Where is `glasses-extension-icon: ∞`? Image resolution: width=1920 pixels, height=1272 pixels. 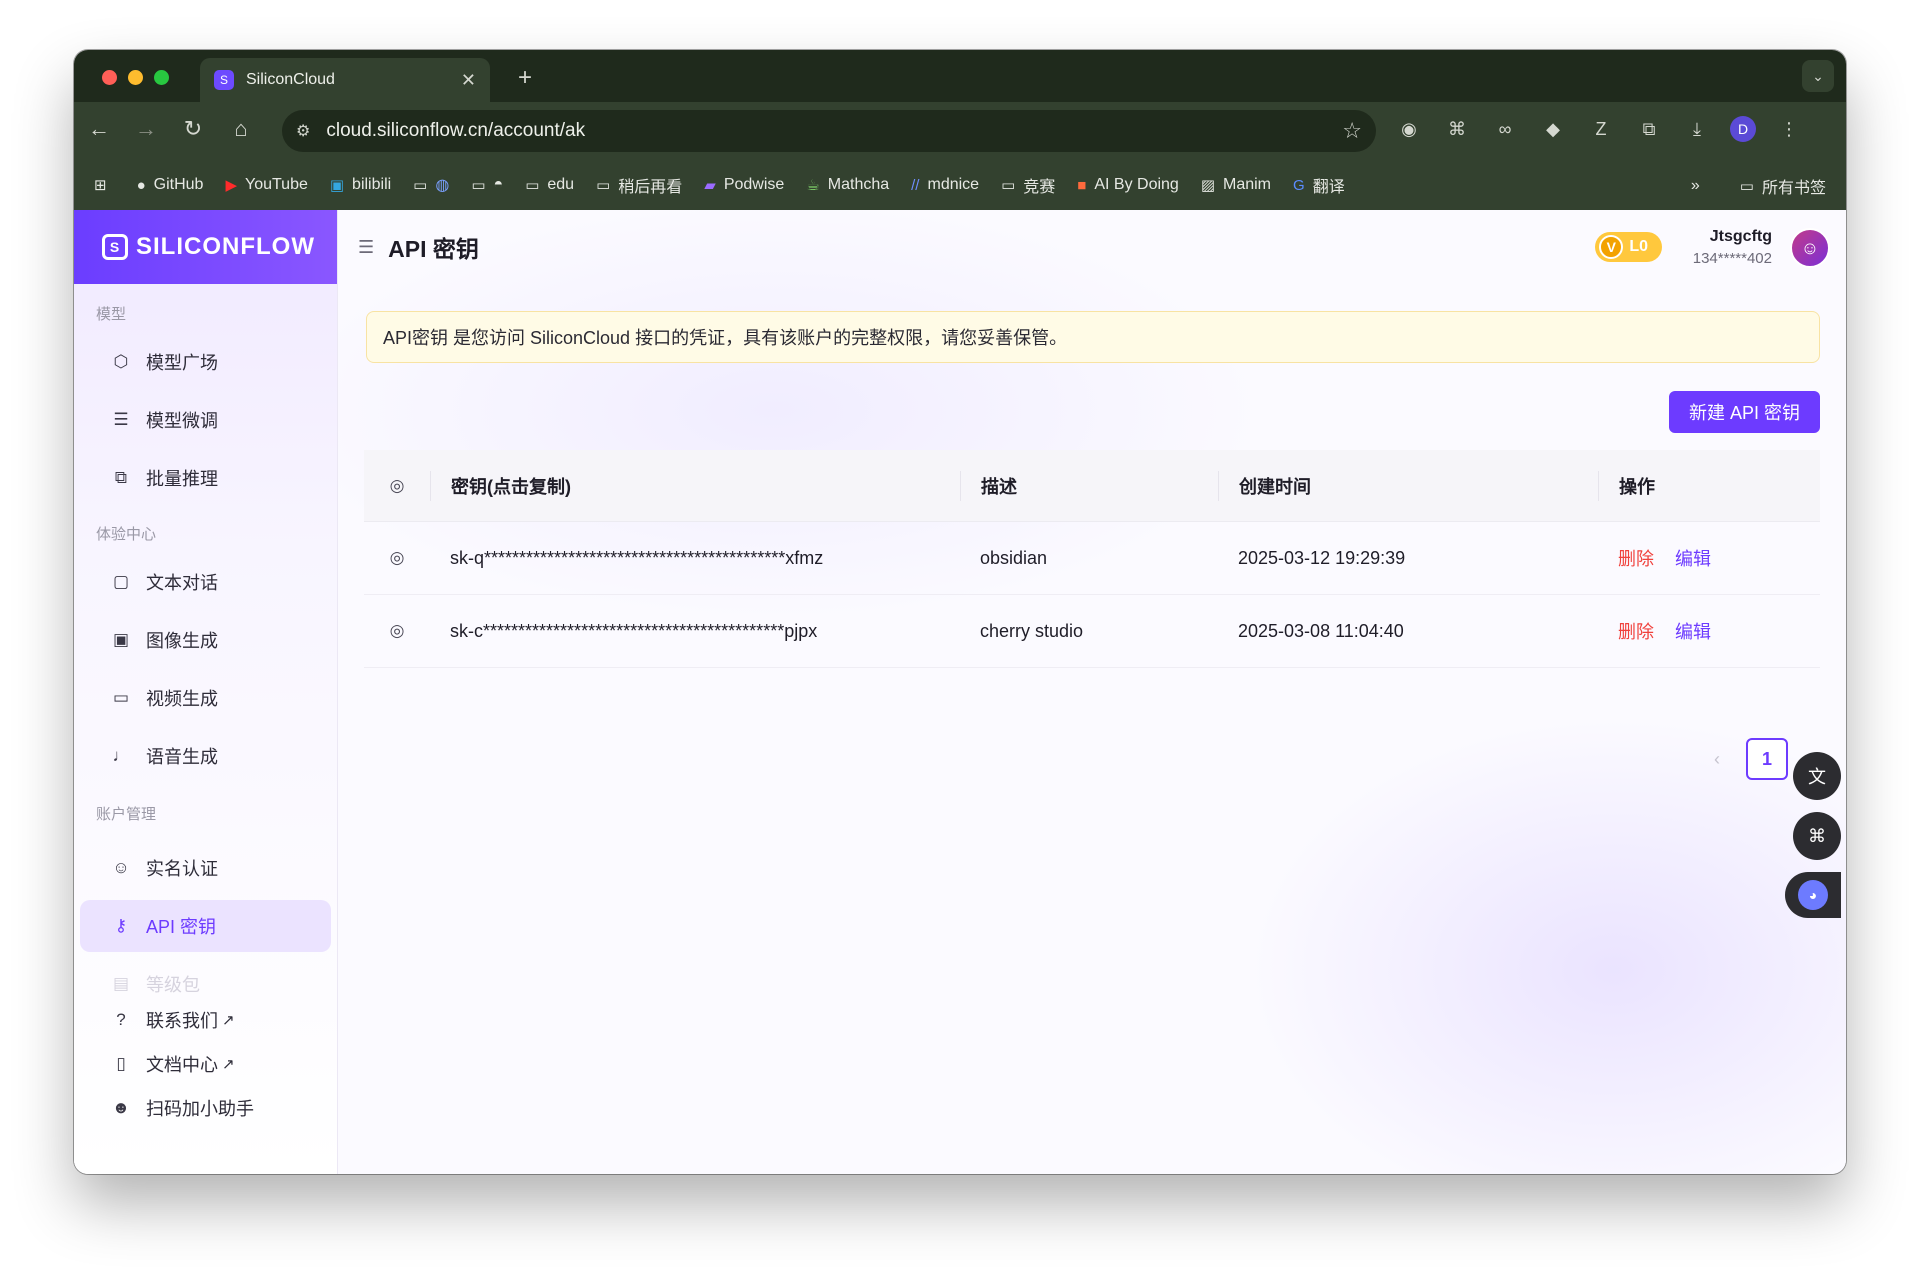 glasses-extension-icon: ∞ is located at coordinates (1505, 129).